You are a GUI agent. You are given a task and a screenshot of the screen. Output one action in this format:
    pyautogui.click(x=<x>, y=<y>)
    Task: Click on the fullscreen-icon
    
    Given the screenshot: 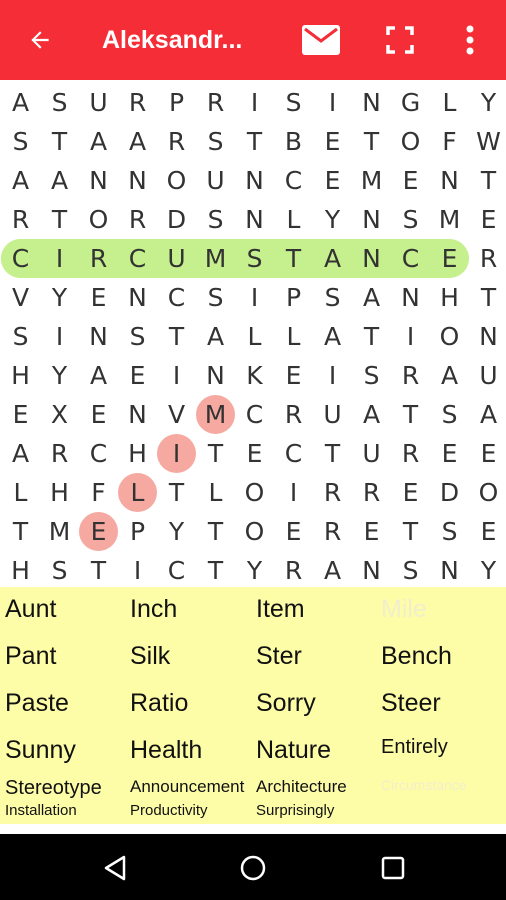 What is the action you would take?
    pyautogui.click(x=400, y=40)
    